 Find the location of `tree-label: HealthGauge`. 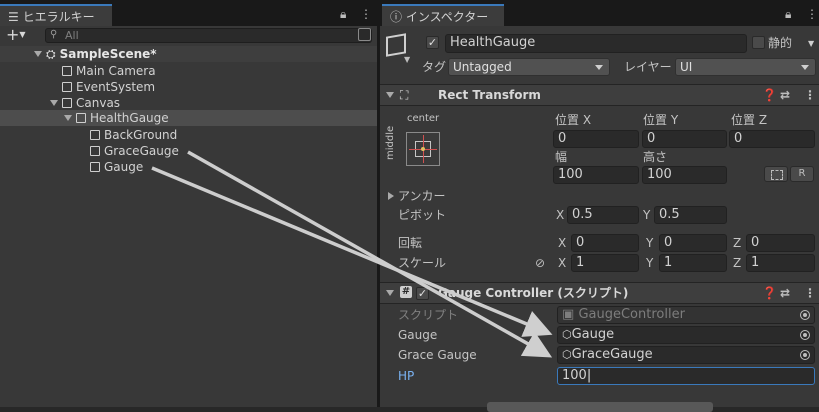

tree-label: HealthGauge is located at coordinates (129, 118).